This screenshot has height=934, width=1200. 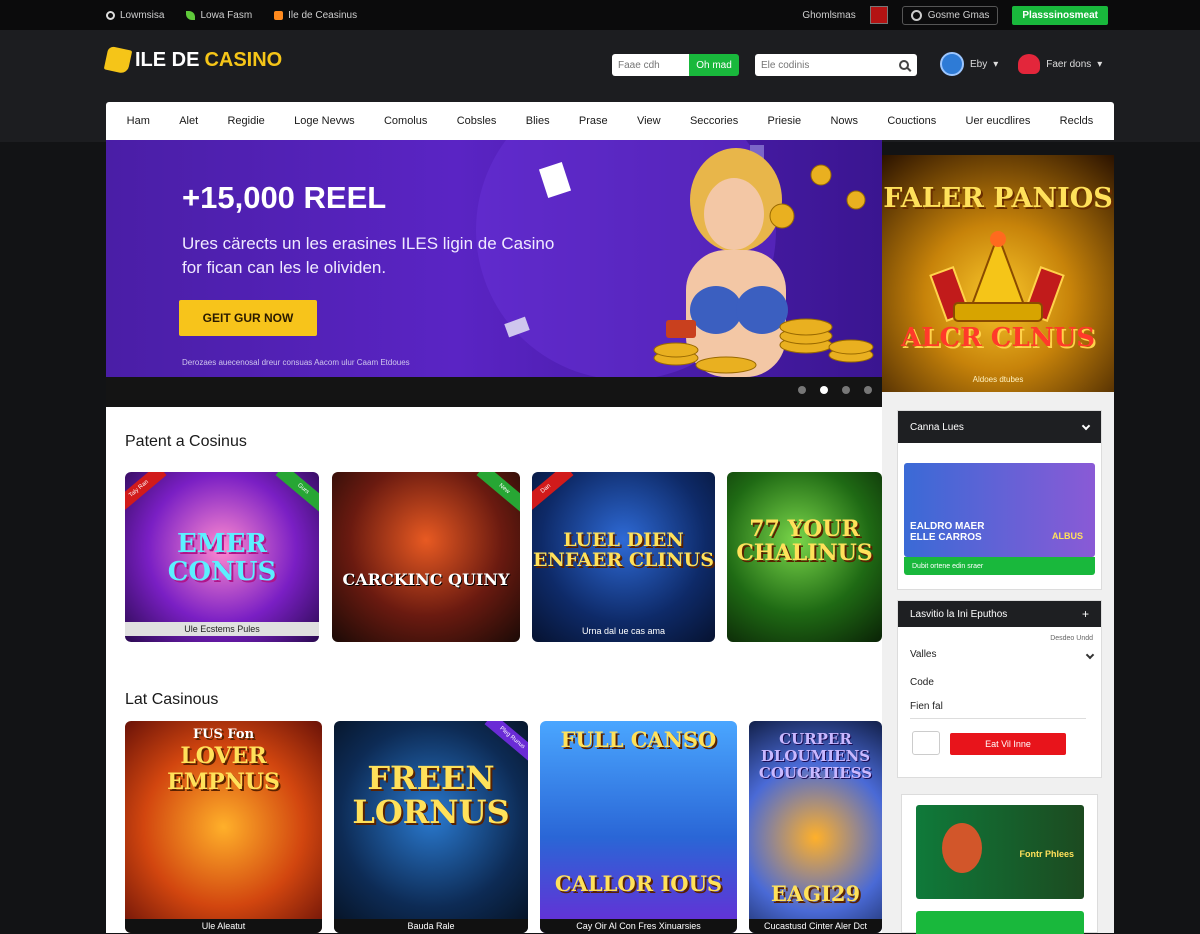 What do you see at coordinates (219, 15) in the screenshot?
I see `top-link-2: Lowa Fasm` at bounding box center [219, 15].